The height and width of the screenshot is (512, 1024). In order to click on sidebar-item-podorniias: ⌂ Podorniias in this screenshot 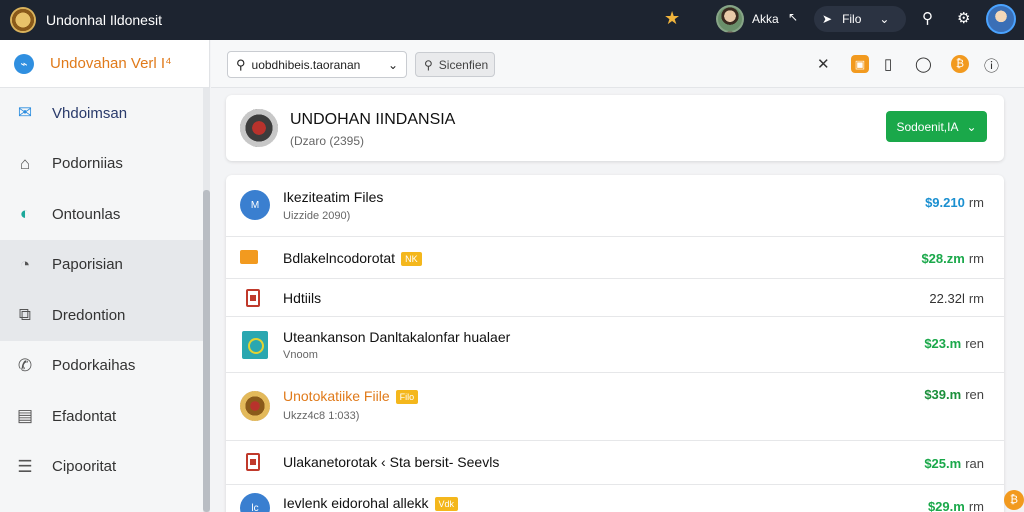, I will do `click(104, 164)`.